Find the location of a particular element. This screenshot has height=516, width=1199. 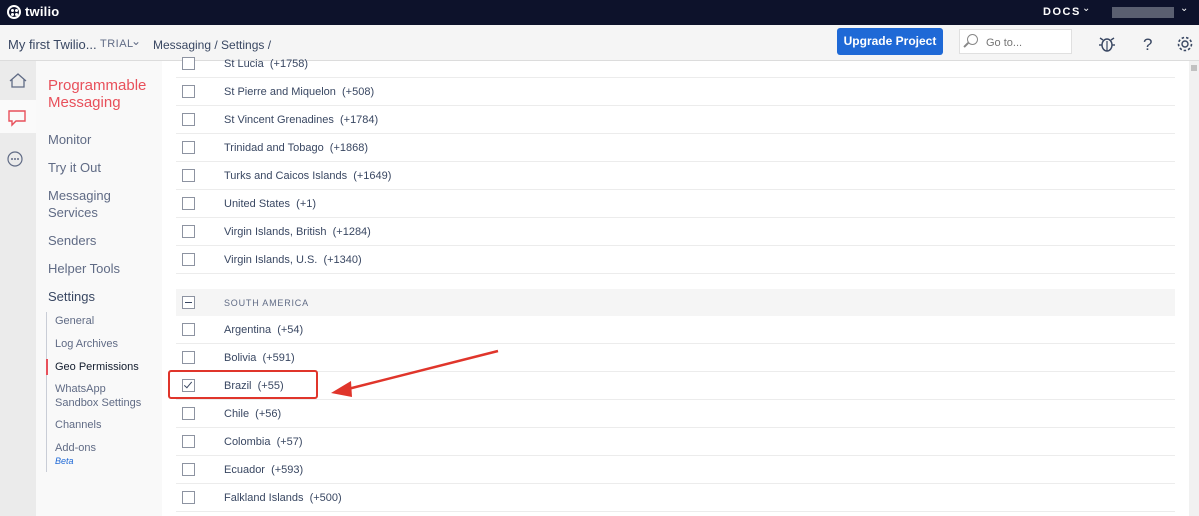

country-row: Ecuador (+593) is located at coordinates (675, 470).